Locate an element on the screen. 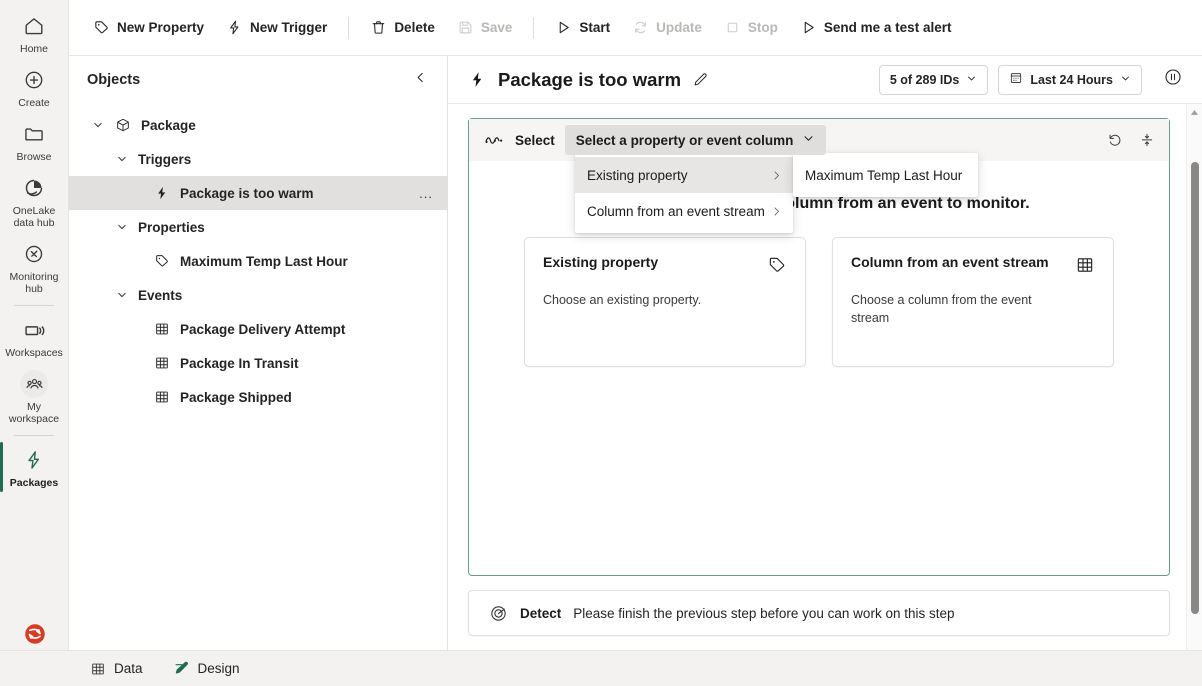 The height and width of the screenshot is (686, 1202). workspaces-icon is located at coordinates (34, 330).